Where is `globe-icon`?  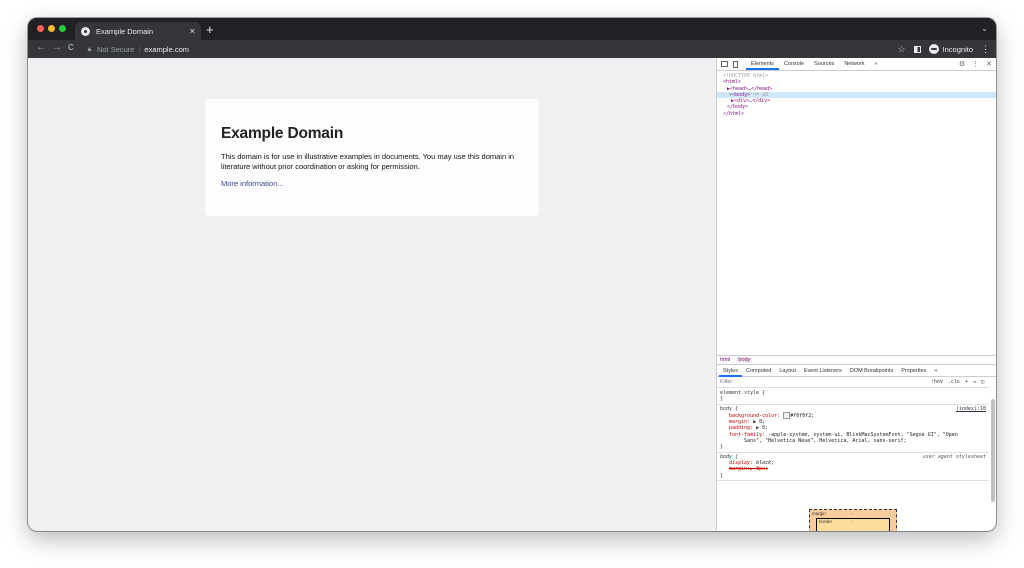
globe-icon is located at coordinates (85, 31).